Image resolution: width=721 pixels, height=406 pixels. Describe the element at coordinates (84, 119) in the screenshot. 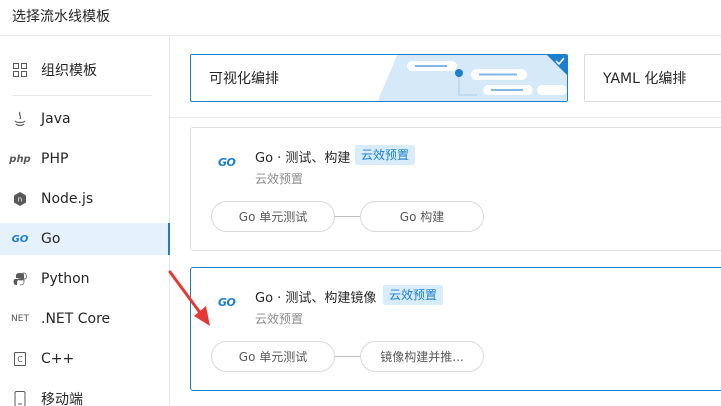

I see `sidebar-item-java: Java` at that location.